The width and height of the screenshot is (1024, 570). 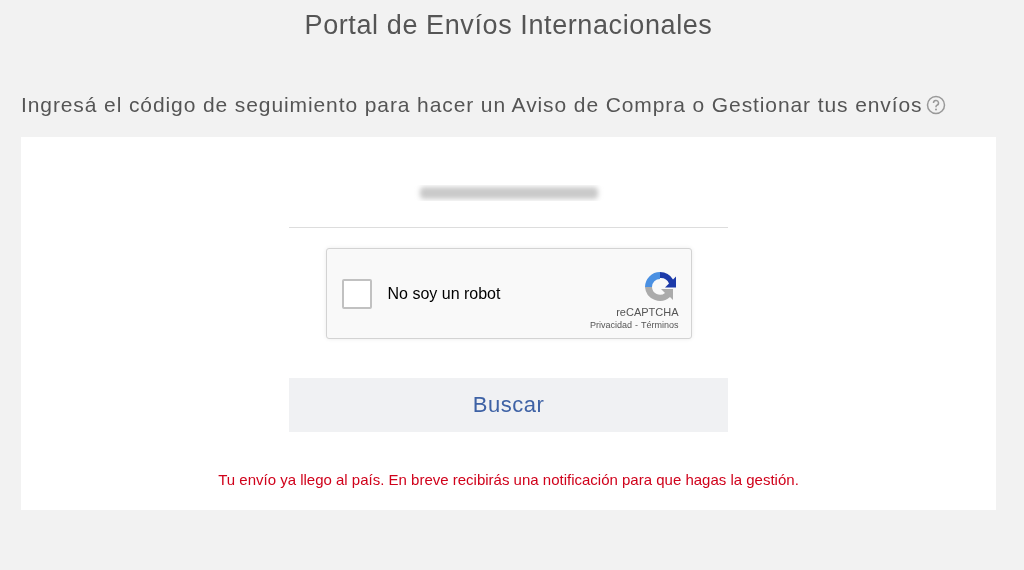 I want to click on status-message: Tu envío ya llego al país. En breve recibirás una notificación para que hagas la gestión., so click(x=508, y=479).